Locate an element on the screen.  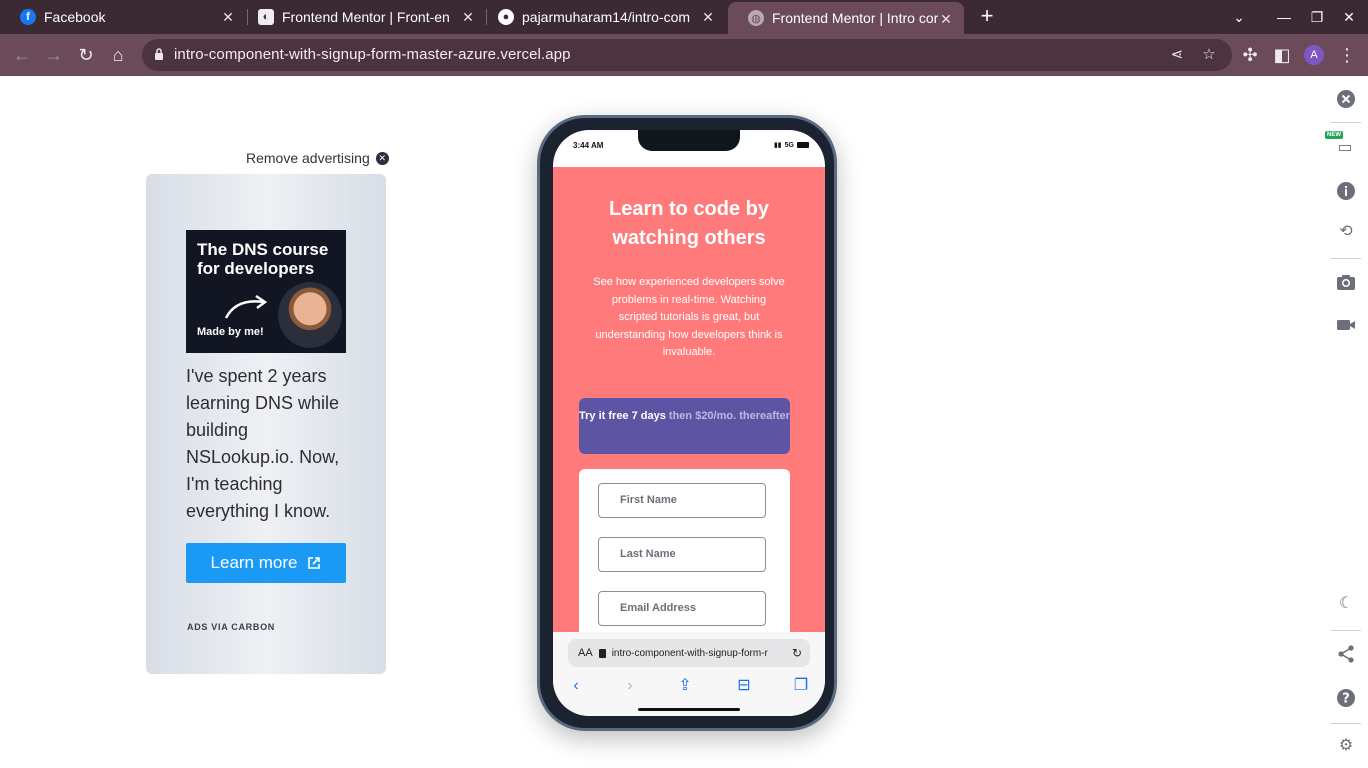
bookmarks-icon: ⊟ is located at coordinates (744, 686).